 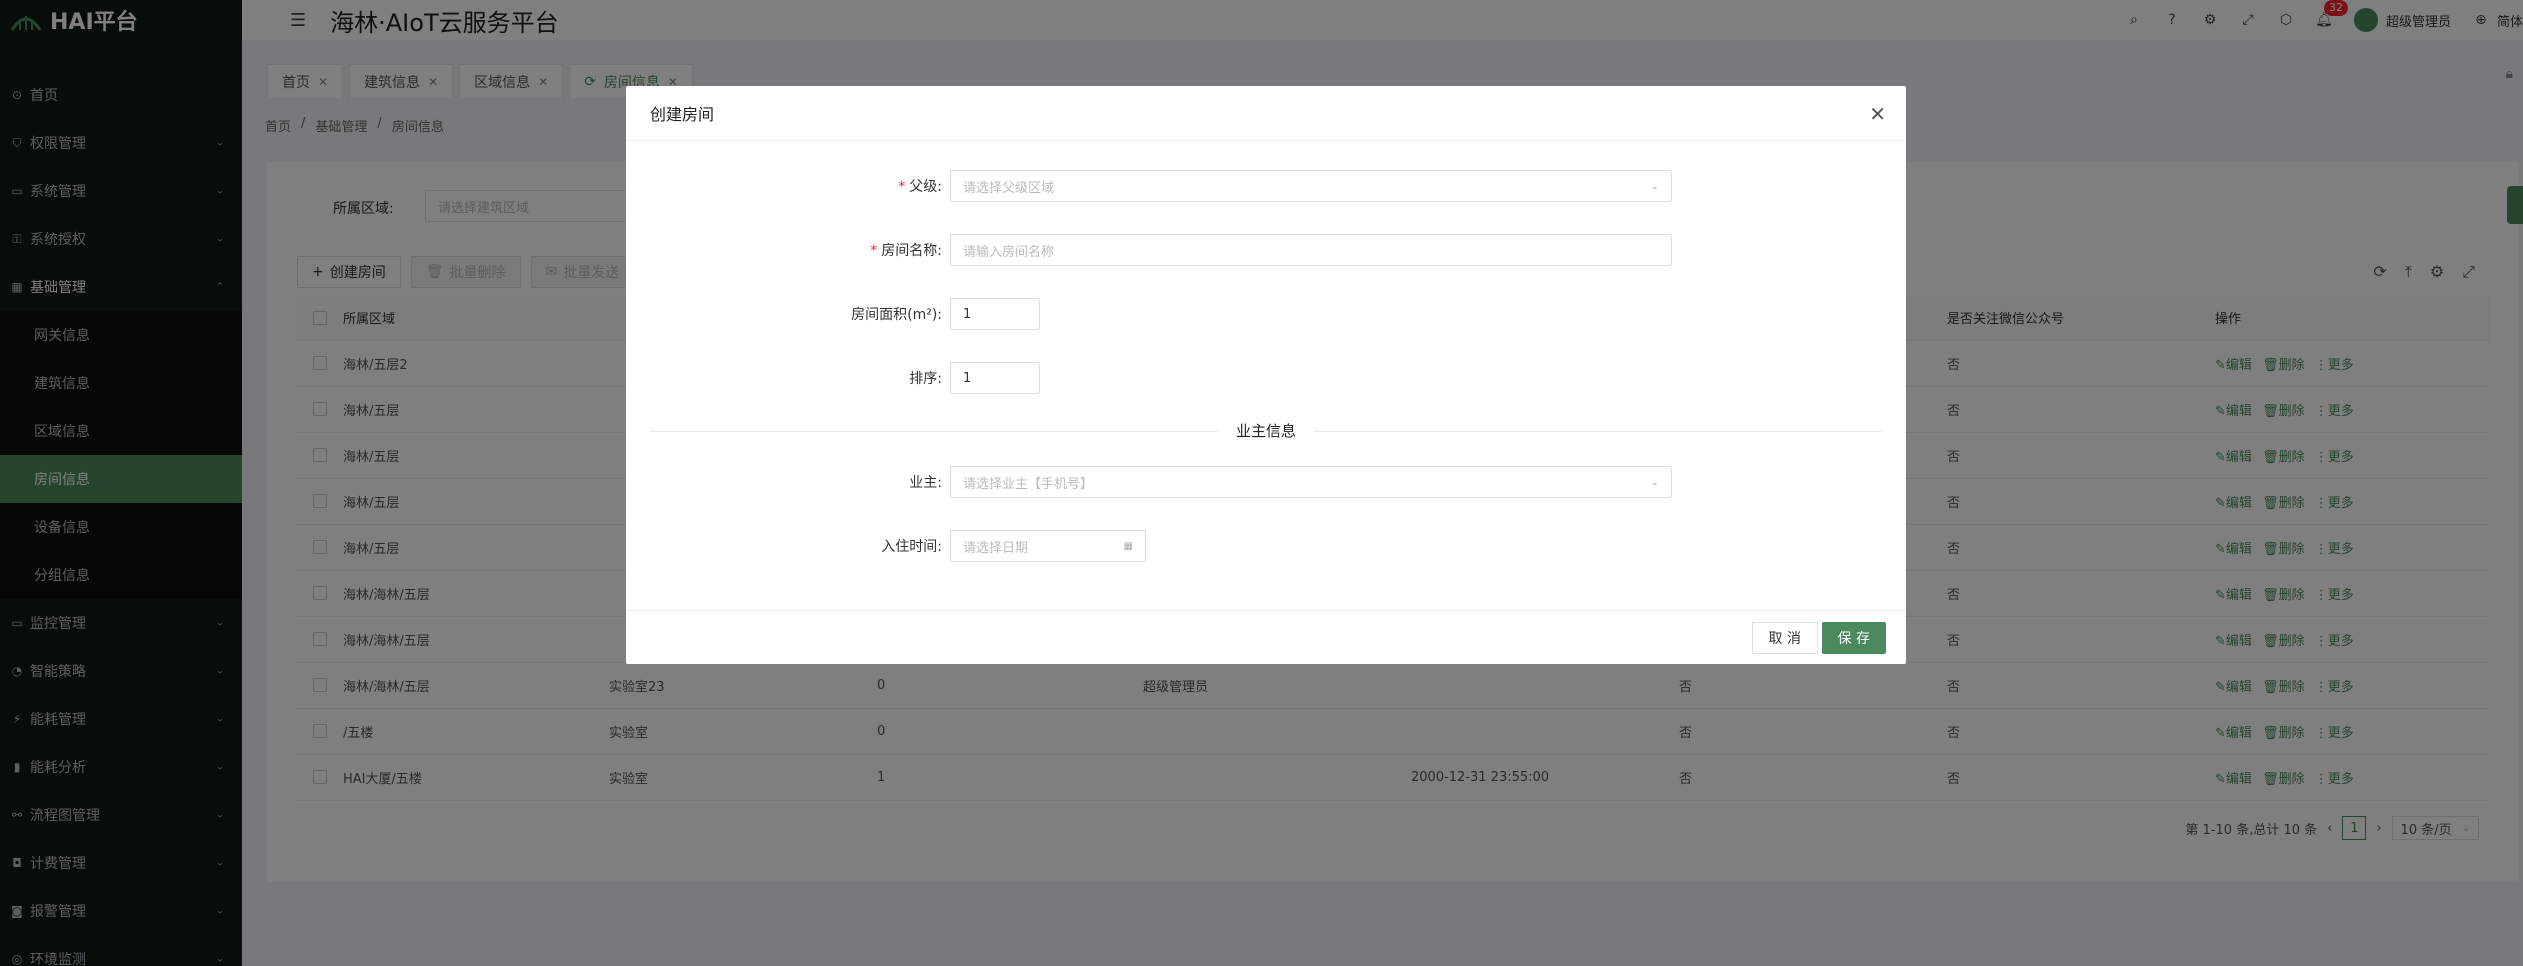 What do you see at coordinates (1877, 114) in the screenshot?
I see `close-icon: ✕` at bounding box center [1877, 114].